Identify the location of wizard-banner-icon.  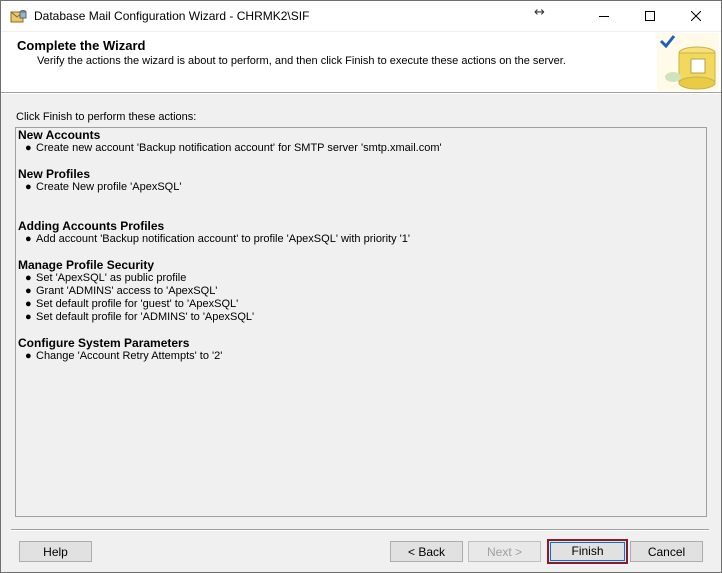
(688, 62).